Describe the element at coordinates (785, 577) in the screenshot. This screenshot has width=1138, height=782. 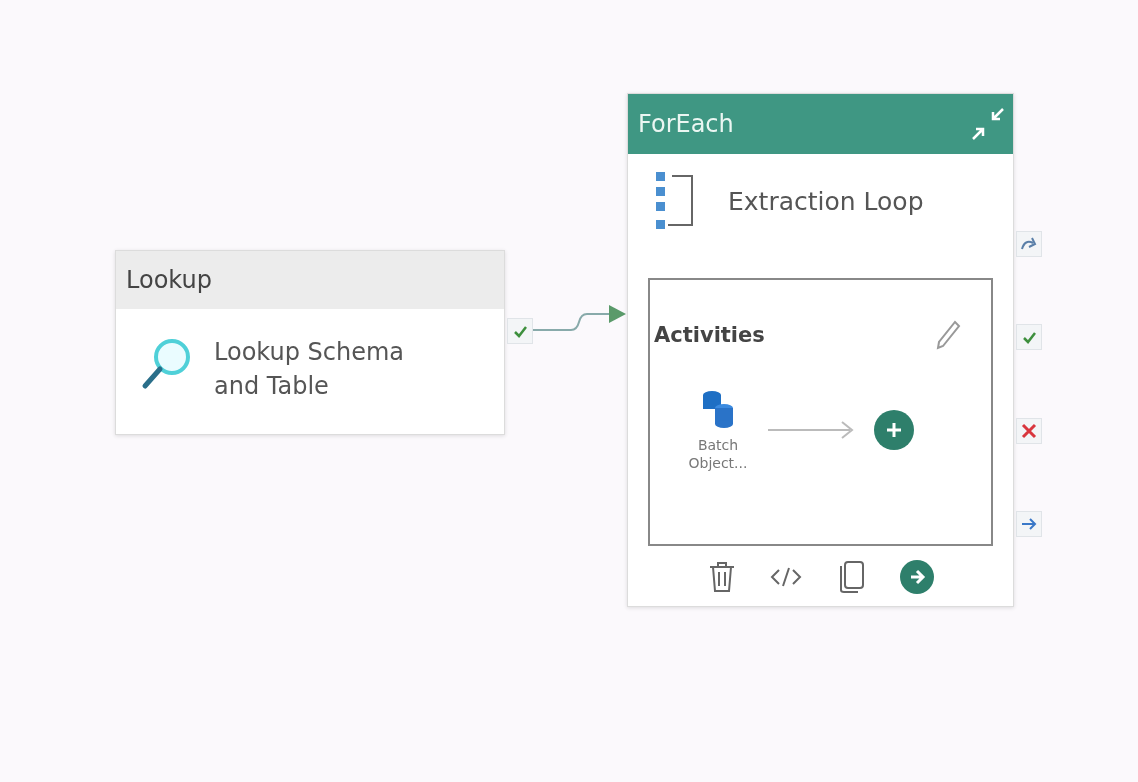
I see `code-icon` at that location.